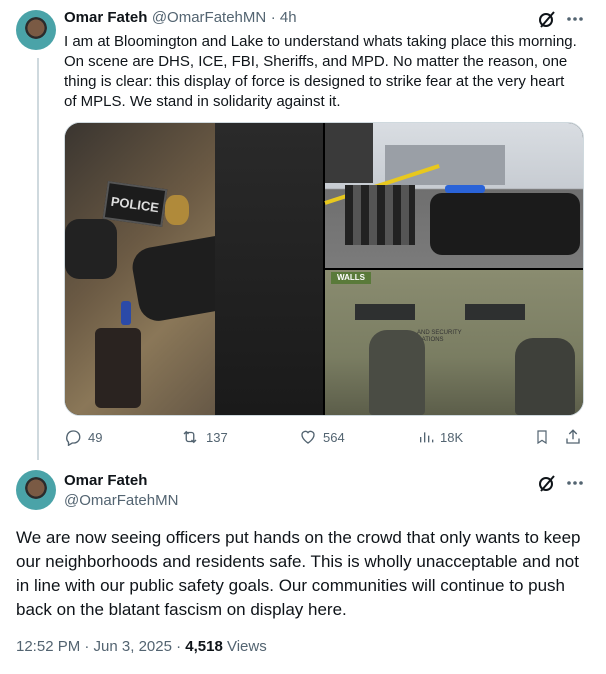 The height and width of the screenshot is (674, 606). What do you see at coordinates (427, 437) in the screenshot?
I see `views-bar-icon` at bounding box center [427, 437].